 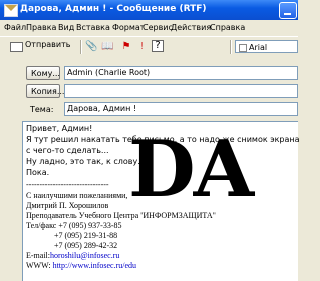 What do you see at coordinates (149, 47) in the screenshot?
I see `toolbar: Отправить 📎 📖 ⚑ ! ? Arial` at bounding box center [149, 47].